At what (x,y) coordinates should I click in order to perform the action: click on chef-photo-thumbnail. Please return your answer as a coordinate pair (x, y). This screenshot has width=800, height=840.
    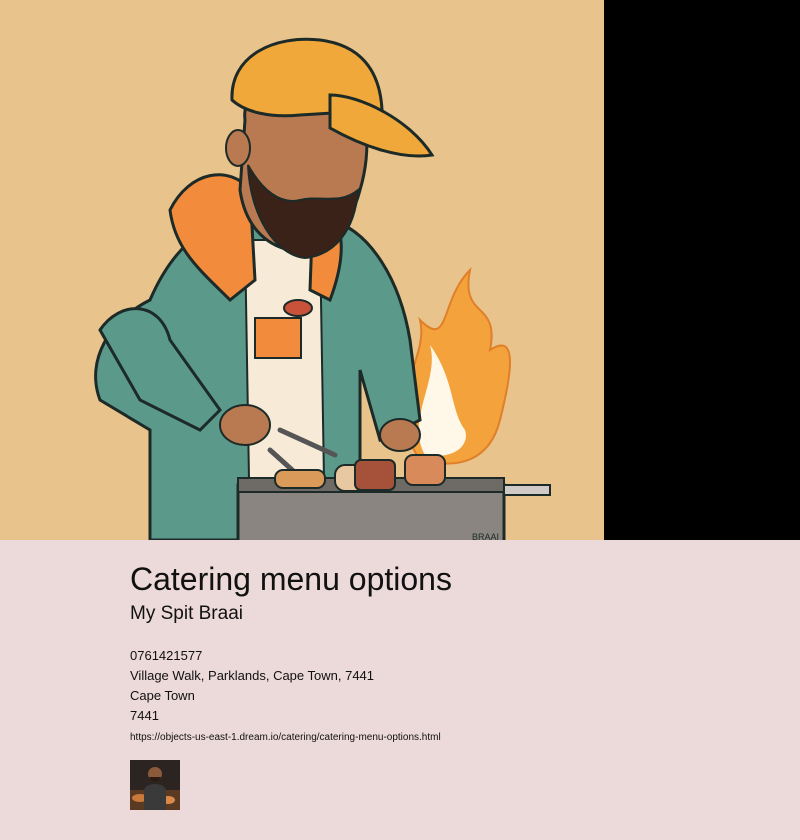
    Looking at the image, I should click on (155, 785).